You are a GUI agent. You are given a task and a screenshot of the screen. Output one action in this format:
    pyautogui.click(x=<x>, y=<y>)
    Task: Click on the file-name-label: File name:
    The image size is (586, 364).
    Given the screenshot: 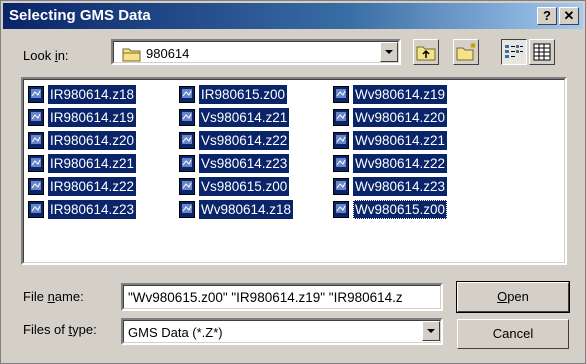 What is the action you would take?
    pyautogui.click(x=53, y=296)
    